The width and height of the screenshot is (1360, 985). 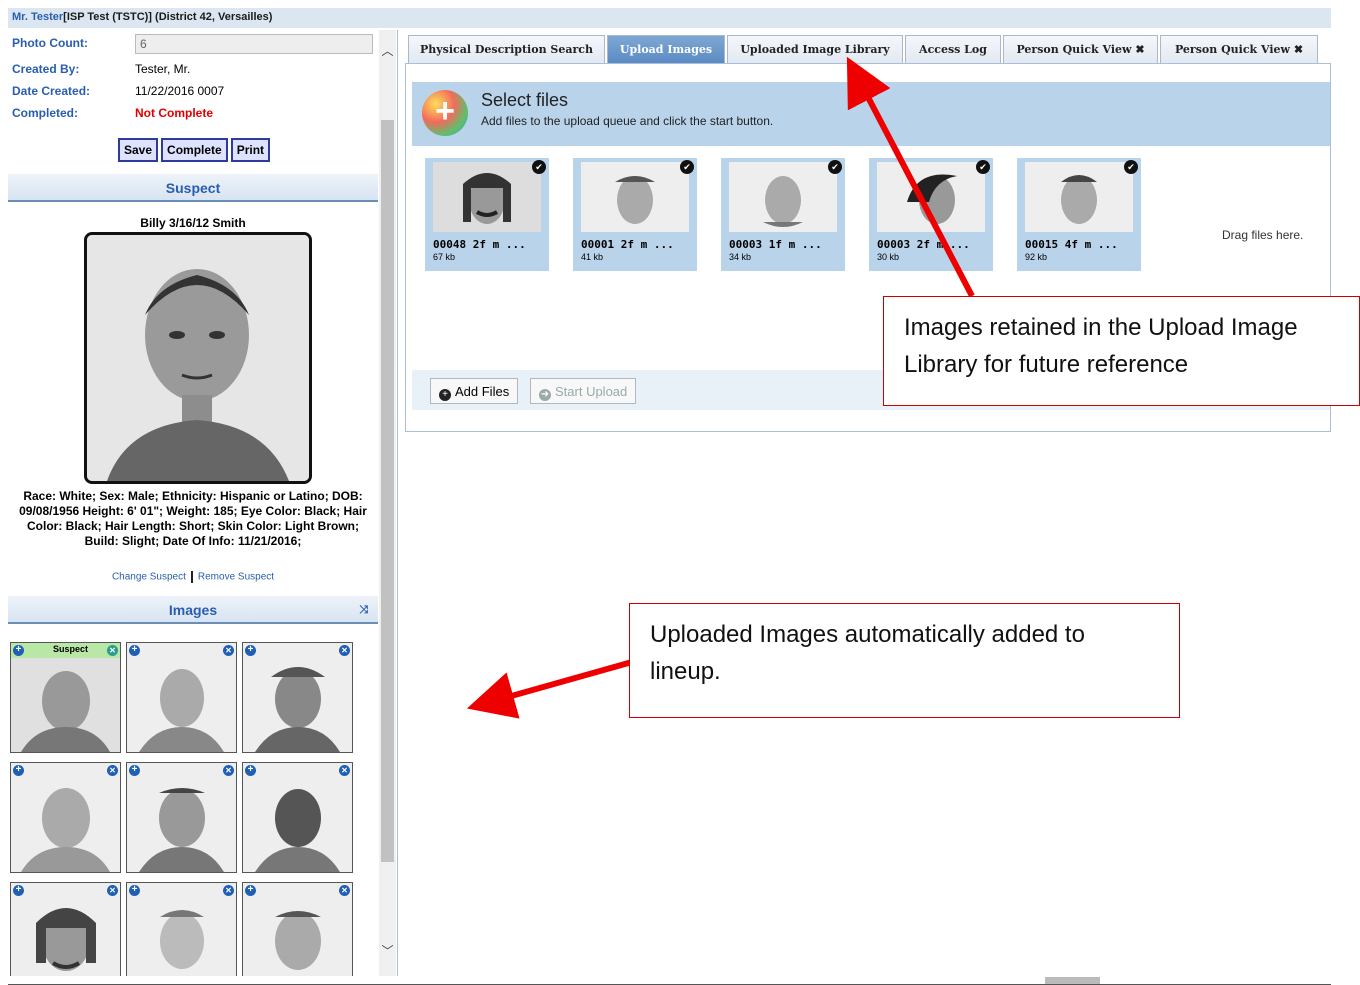 What do you see at coordinates (549, 689) in the screenshot?
I see `arrow-to-lineup` at bounding box center [549, 689].